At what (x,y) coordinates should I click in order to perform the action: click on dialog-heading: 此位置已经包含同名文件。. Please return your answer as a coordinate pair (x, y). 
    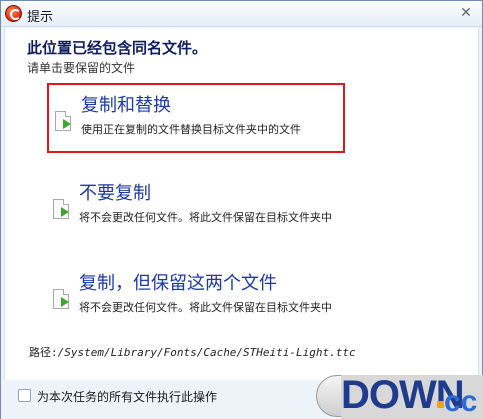
    Looking at the image, I should click on (117, 48).